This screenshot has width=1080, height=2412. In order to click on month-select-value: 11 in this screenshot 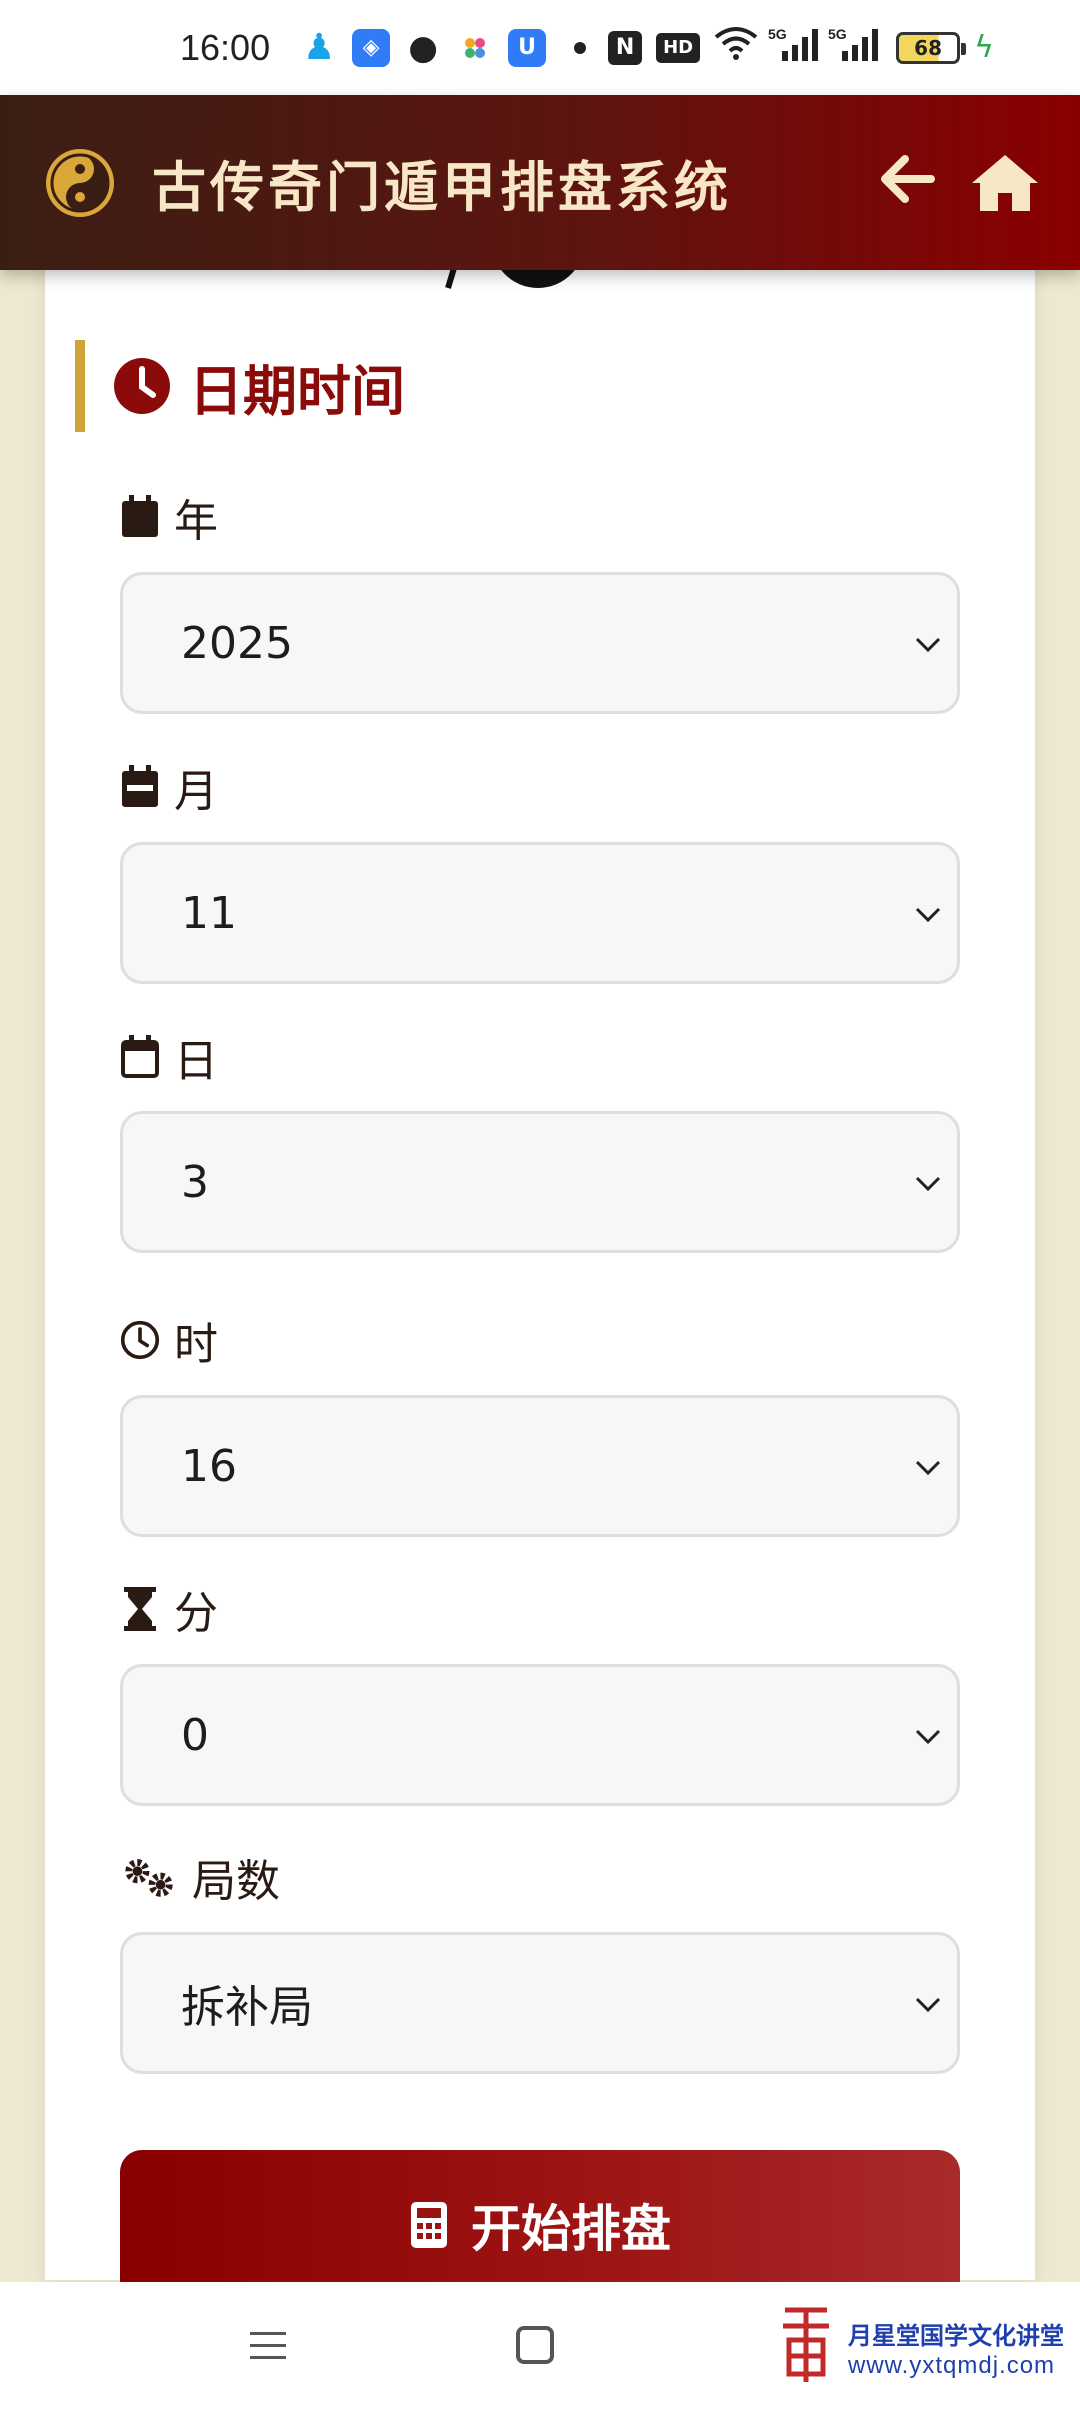, I will do `click(209, 913)`.